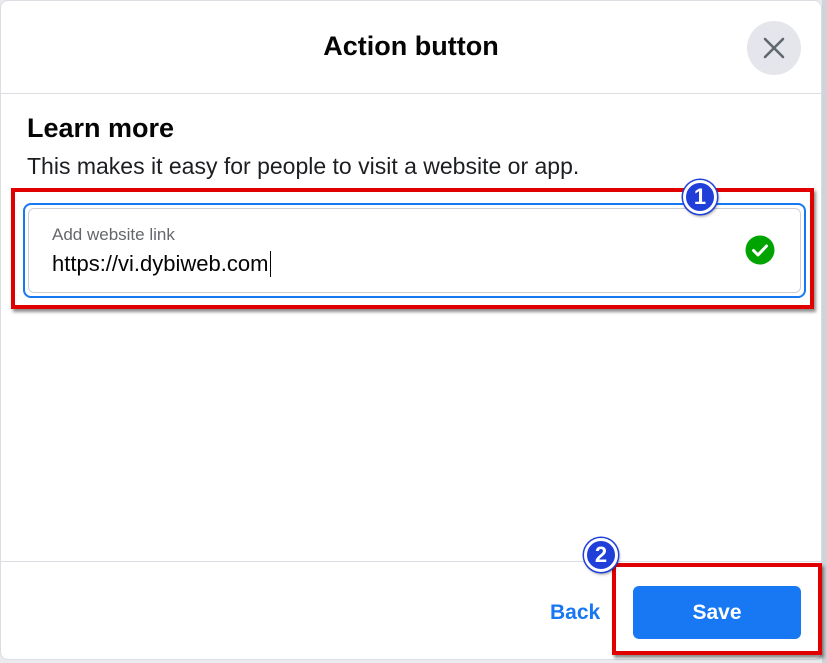 The height and width of the screenshot is (663, 827). I want to click on annotation-badge-step-1: 1, so click(700, 197).